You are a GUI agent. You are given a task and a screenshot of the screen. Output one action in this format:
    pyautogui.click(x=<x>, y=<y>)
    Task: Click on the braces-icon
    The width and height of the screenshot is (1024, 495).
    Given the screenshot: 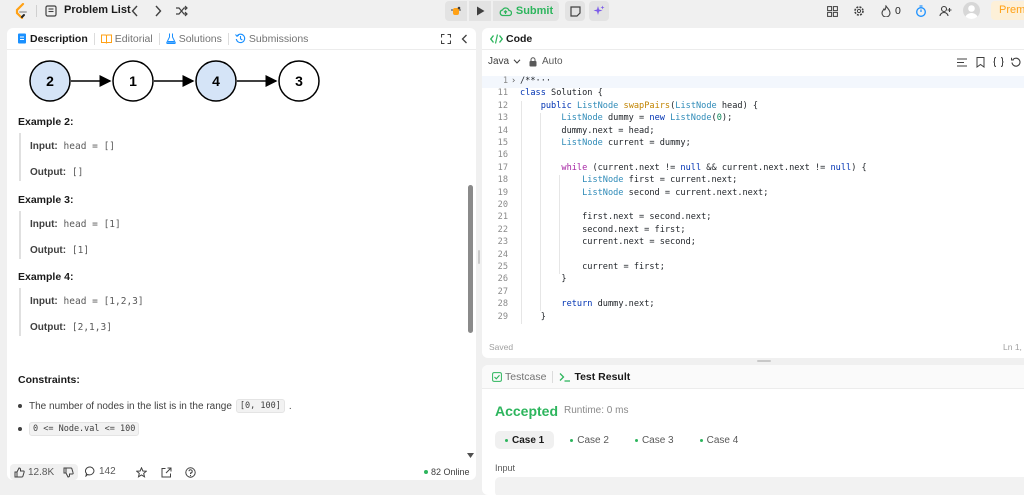 What is the action you would take?
    pyautogui.click(x=998, y=62)
    